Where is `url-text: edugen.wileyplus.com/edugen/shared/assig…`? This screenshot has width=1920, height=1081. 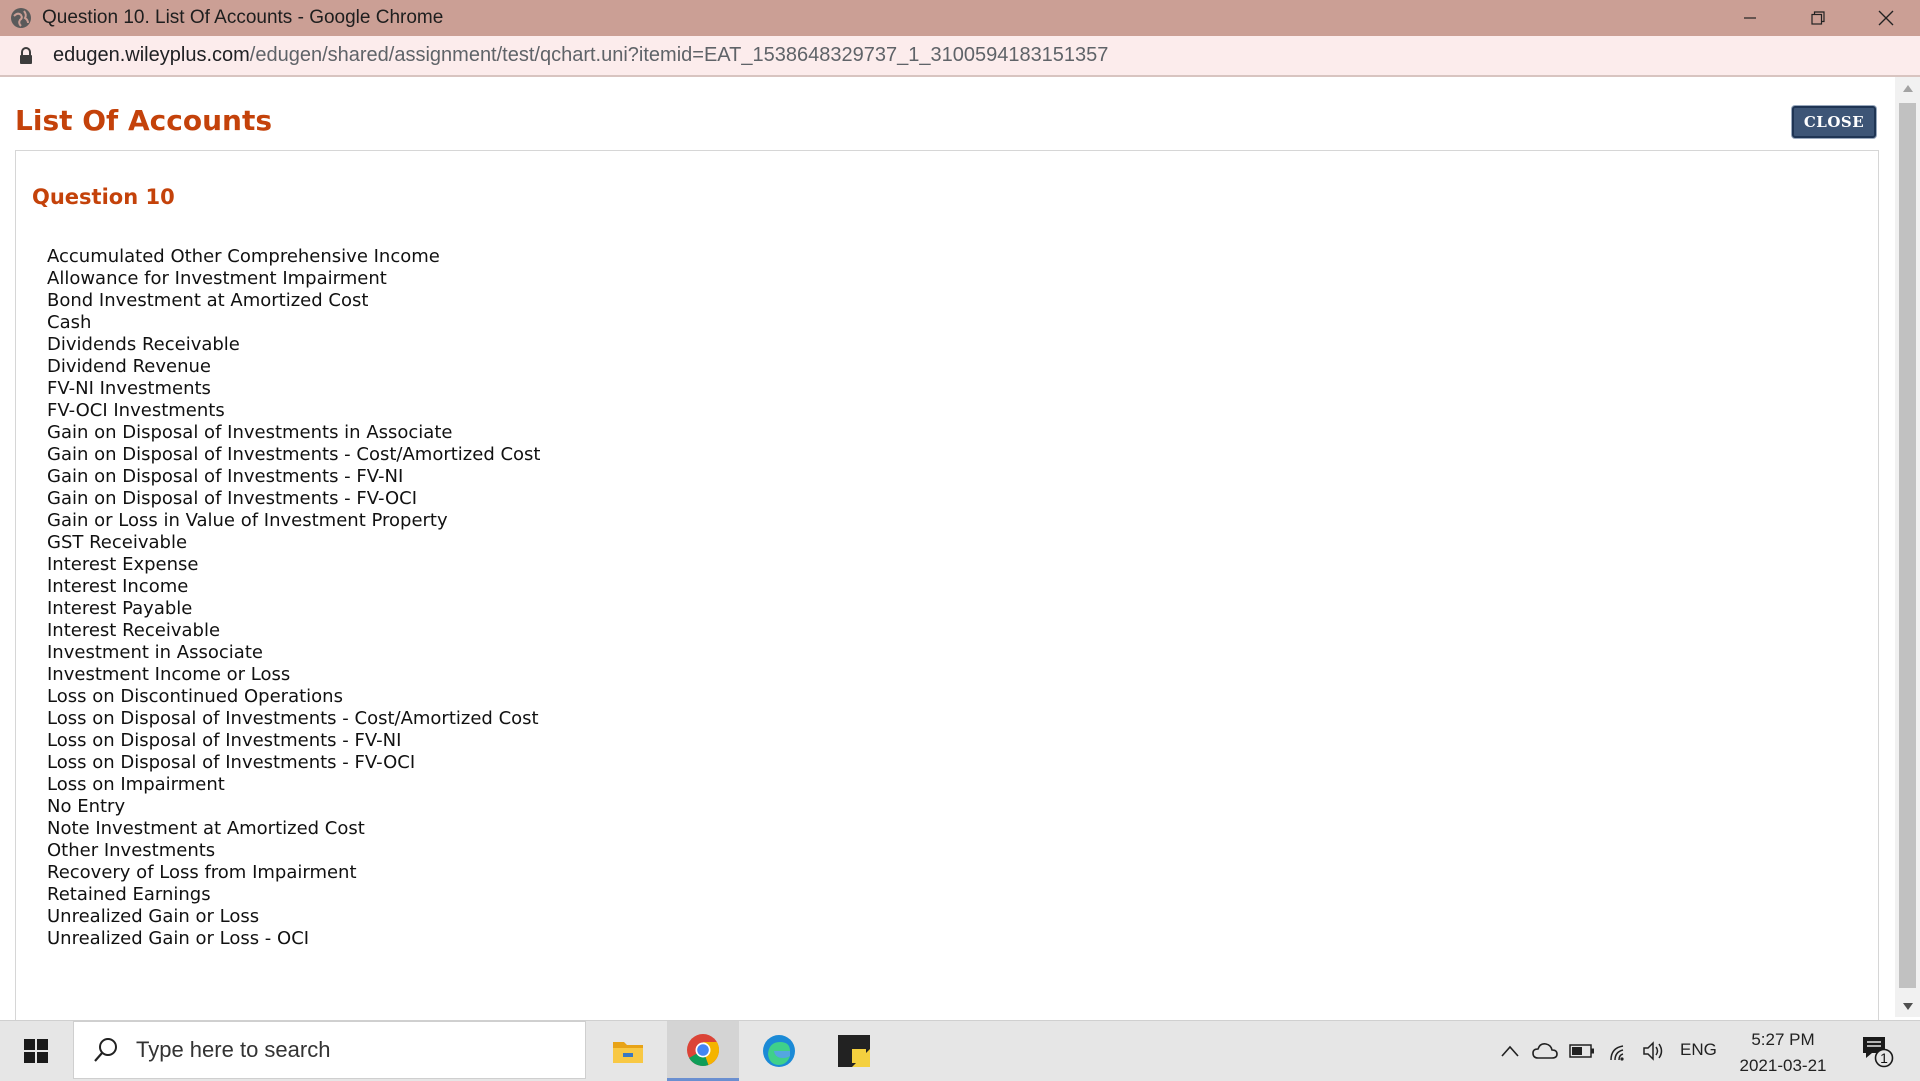
url-text: edugen.wileyplus.com/edugen/shared/assig… is located at coordinates (580, 55).